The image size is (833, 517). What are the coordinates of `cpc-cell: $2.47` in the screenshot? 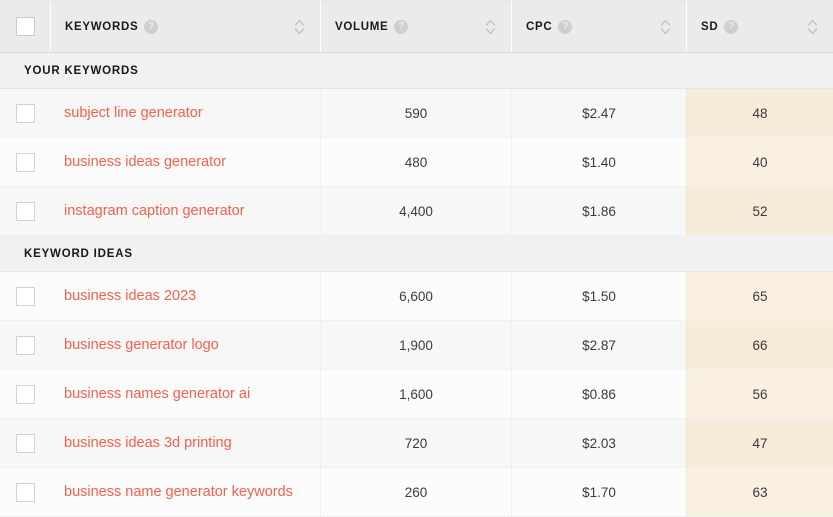 It's located at (598, 113).